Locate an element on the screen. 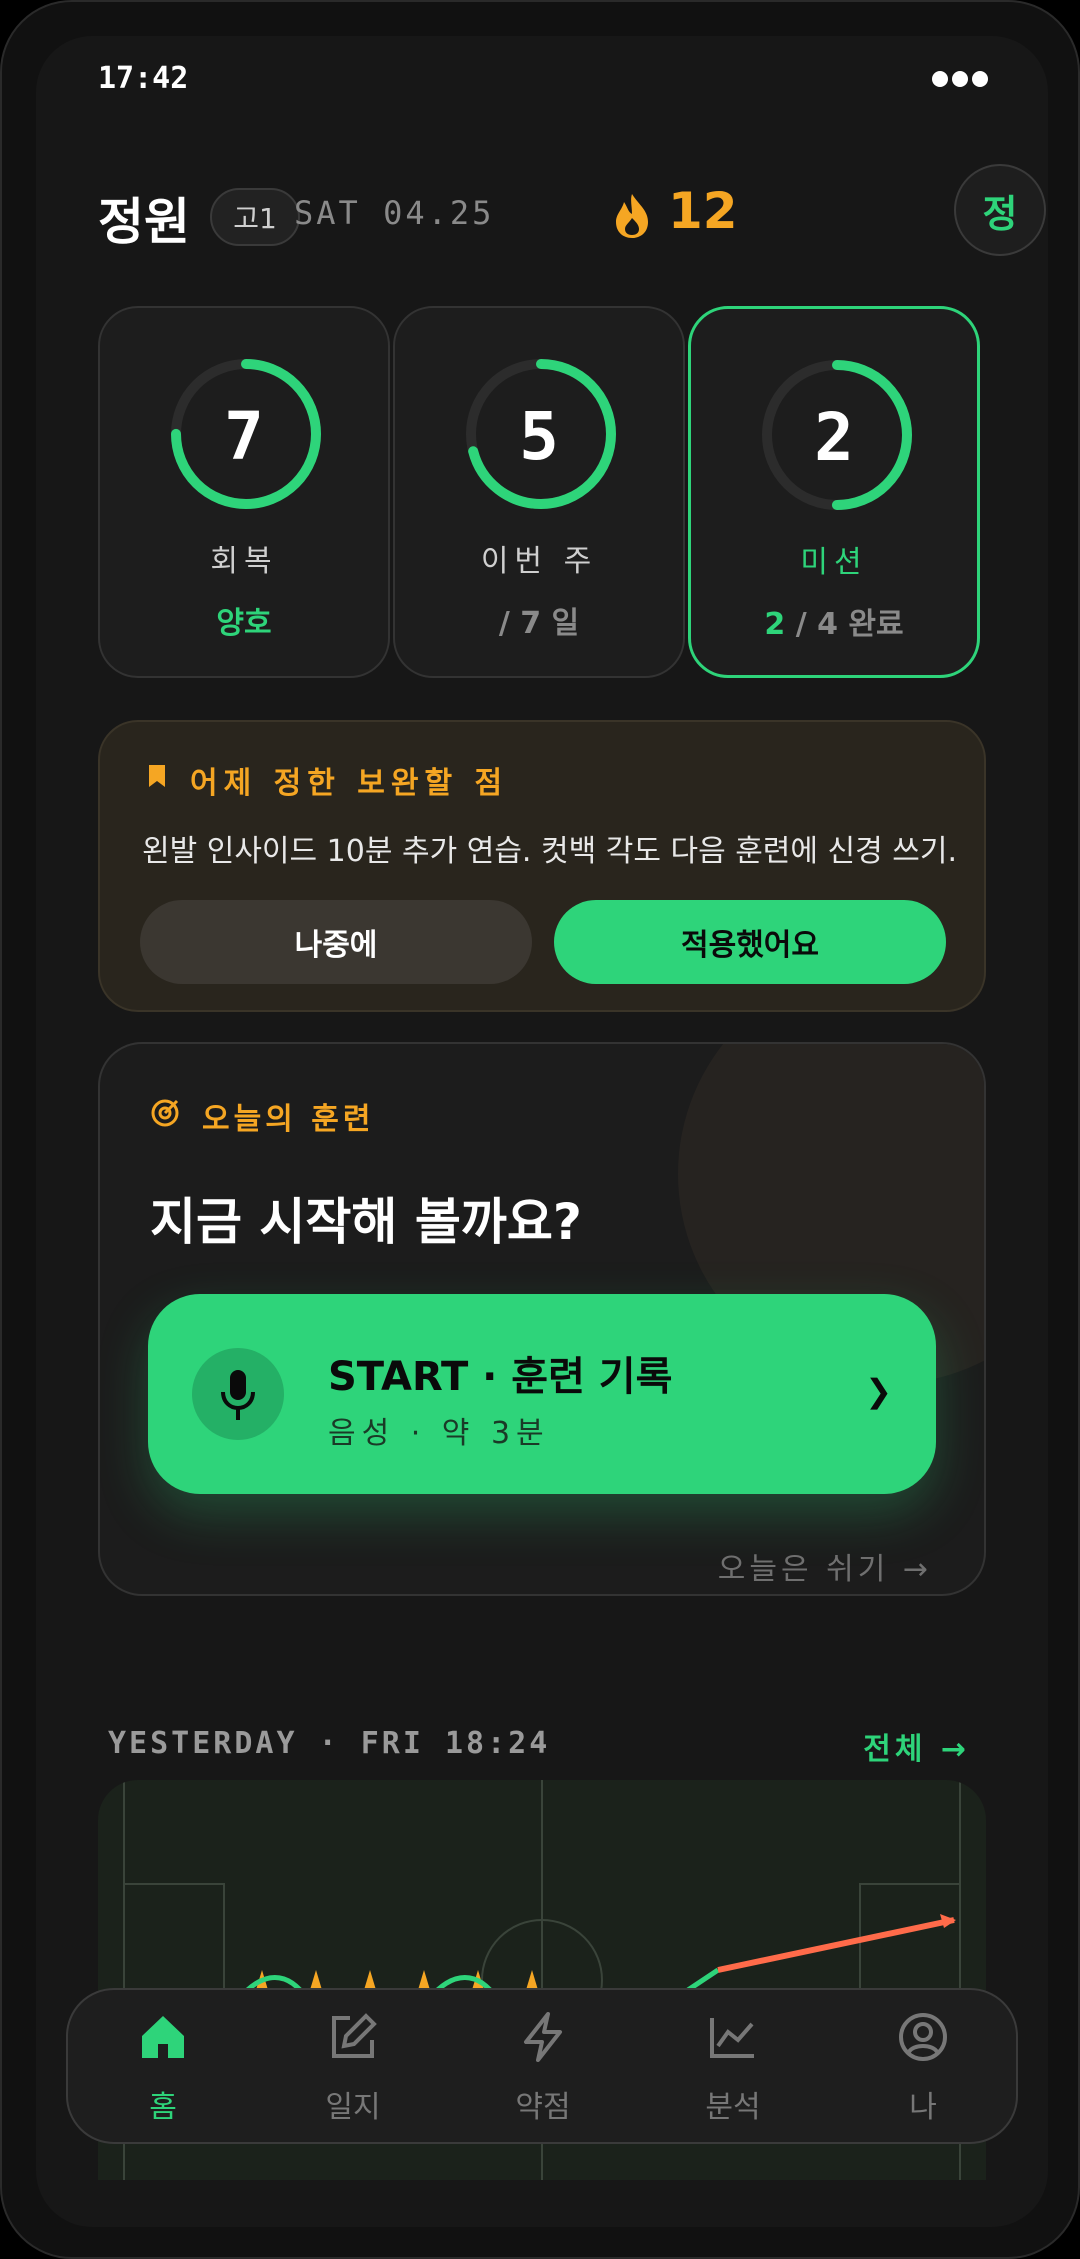  streak-count: 12 is located at coordinates (703, 211).